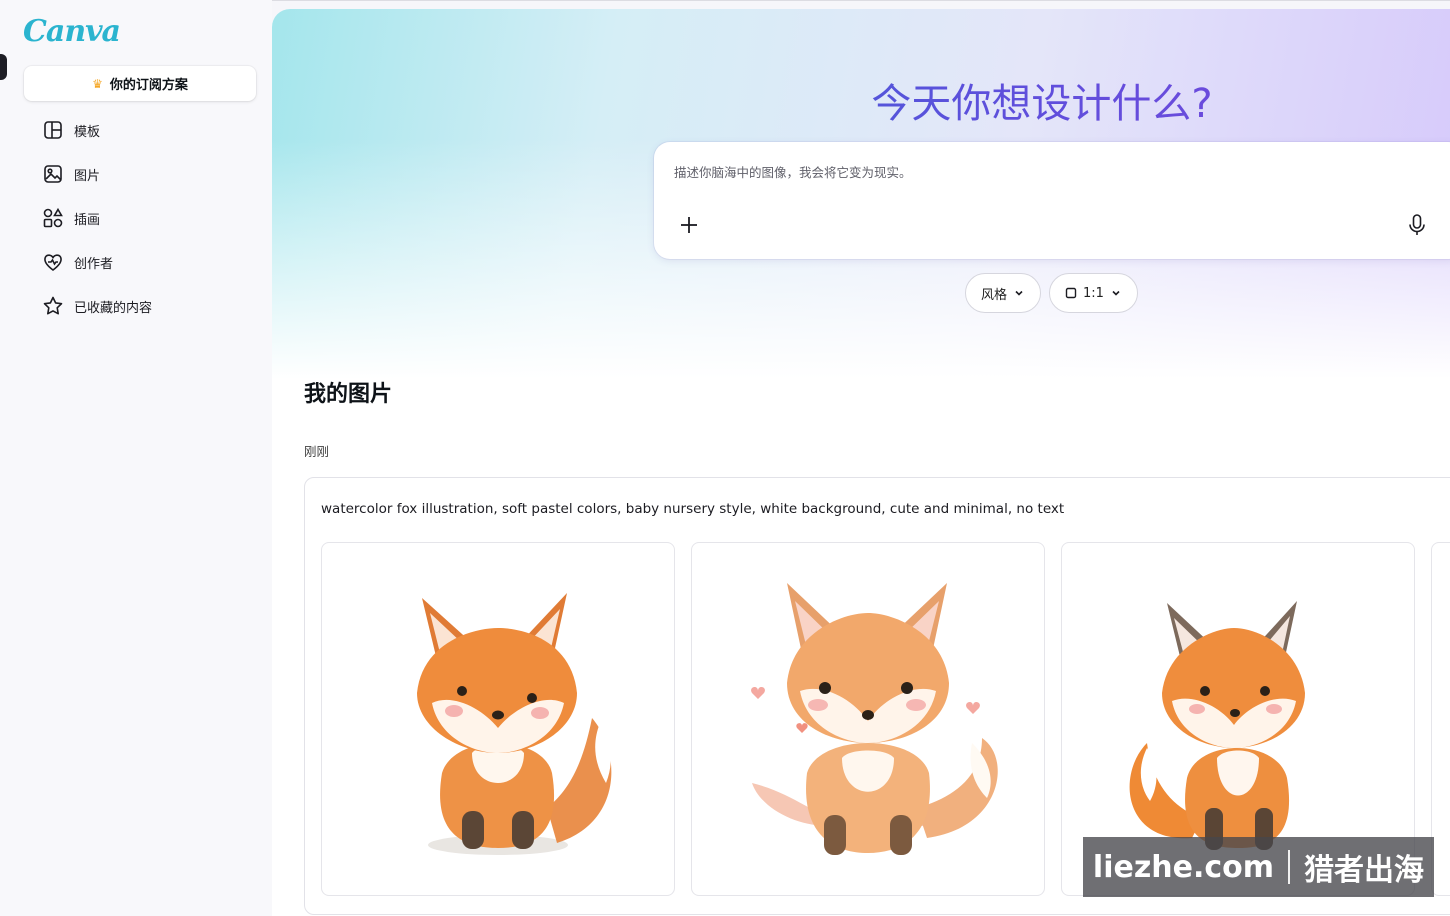  What do you see at coordinates (53, 217) in the screenshot?
I see `shapes-icon` at bounding box center [53, 217].